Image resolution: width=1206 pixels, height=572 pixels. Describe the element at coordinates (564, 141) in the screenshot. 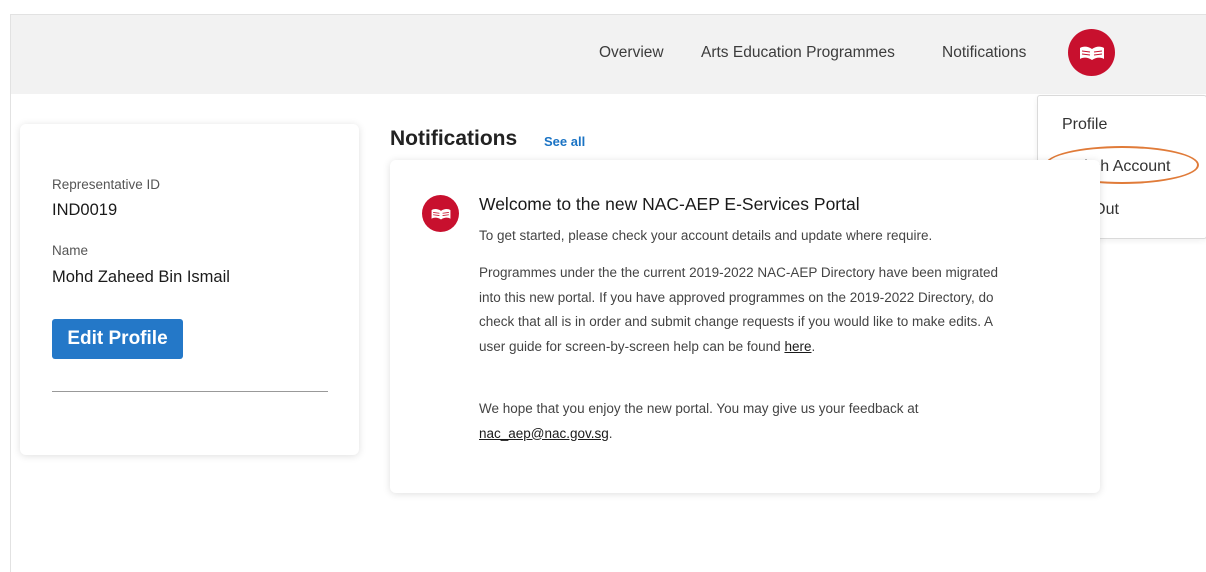

I see `see-all-link: See all` at that location.